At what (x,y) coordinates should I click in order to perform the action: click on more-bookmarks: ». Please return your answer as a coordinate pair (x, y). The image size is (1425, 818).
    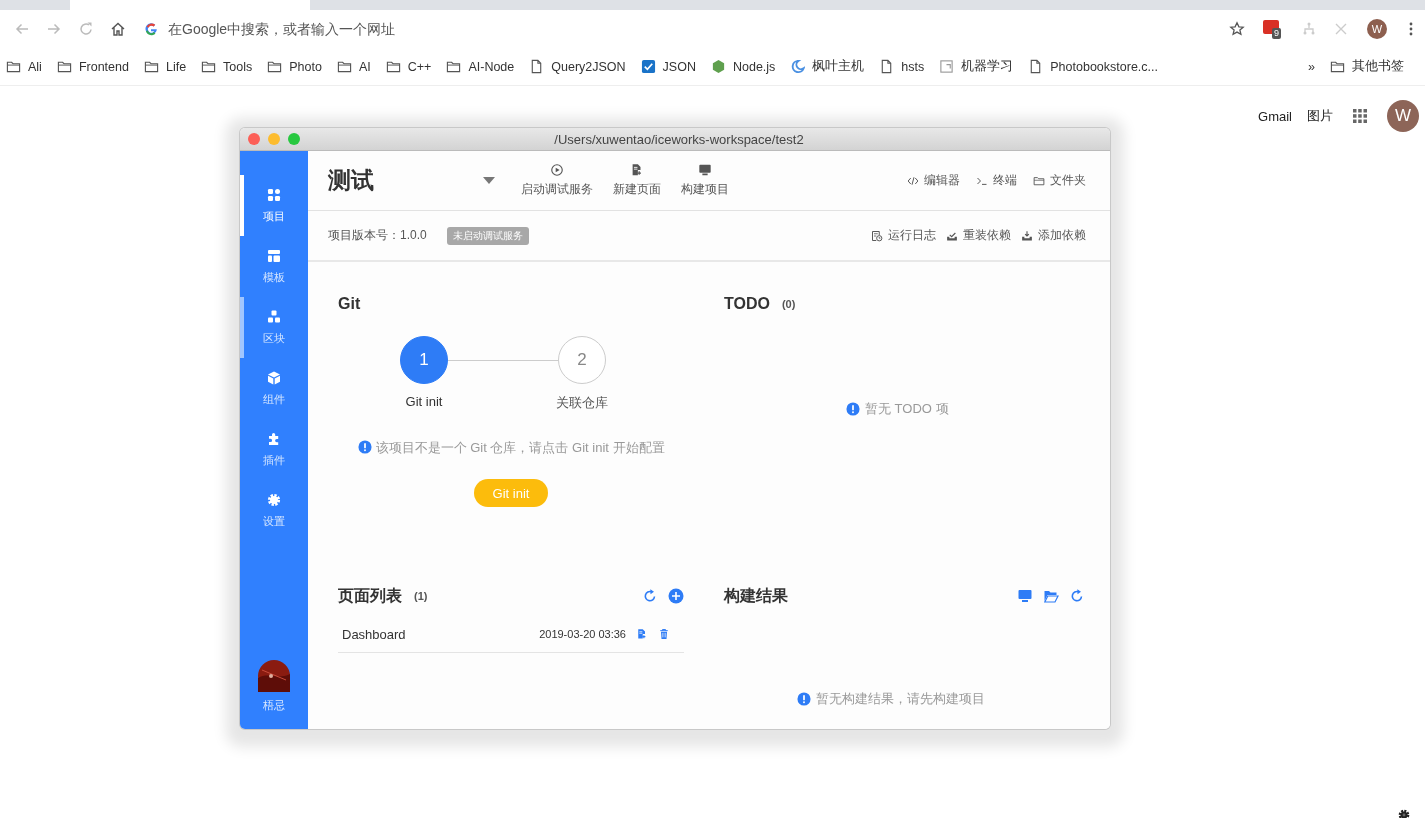
    Looking at the image, I should click on (1311, 66).